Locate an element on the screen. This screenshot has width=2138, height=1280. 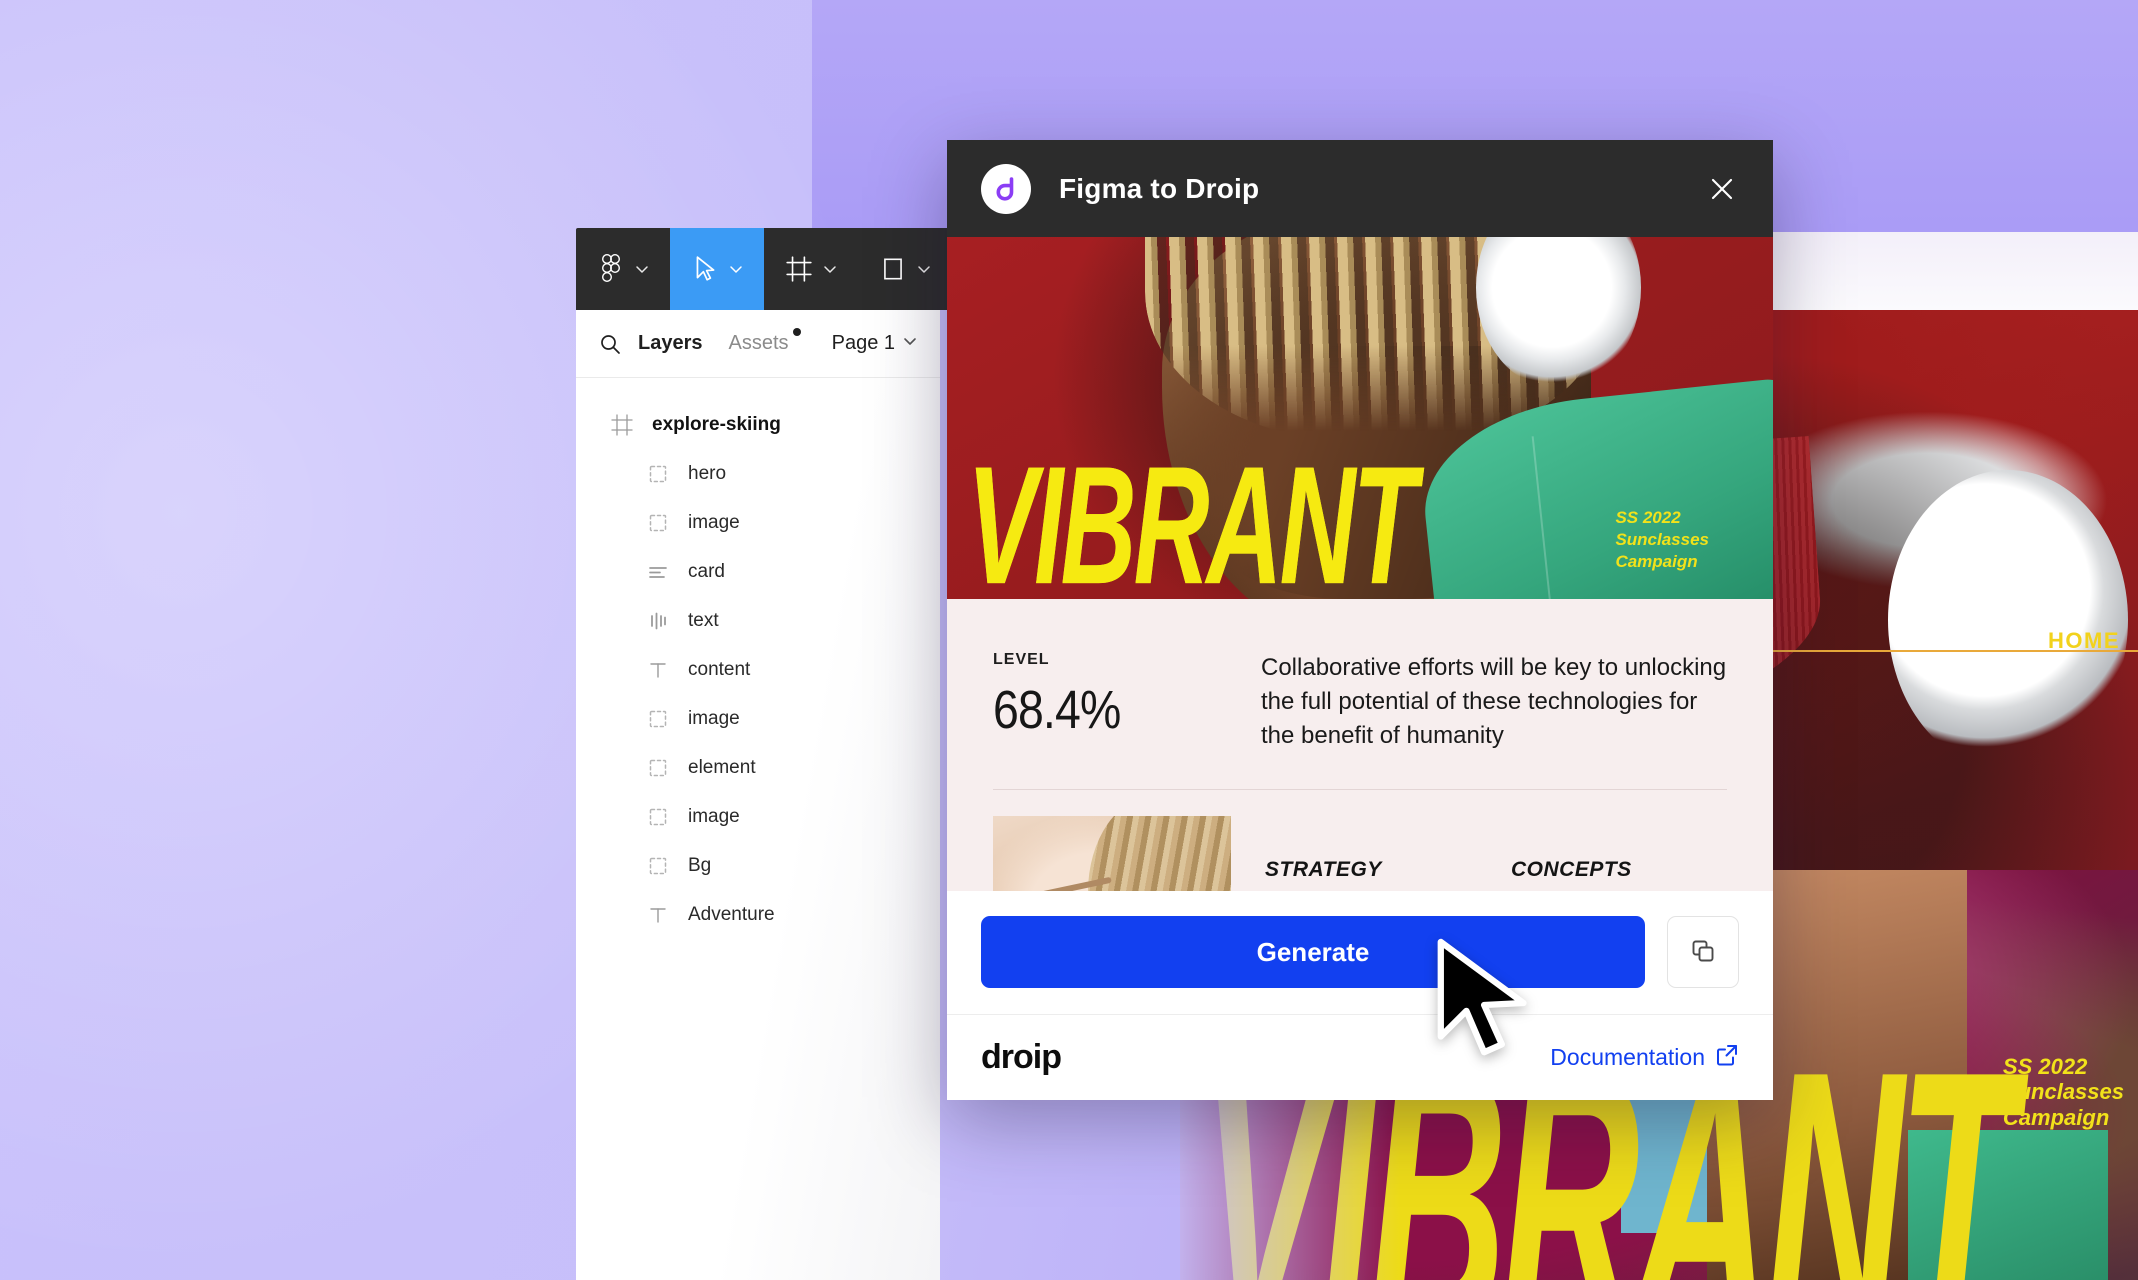
copy-icon is located at coordinates (1703, 952).